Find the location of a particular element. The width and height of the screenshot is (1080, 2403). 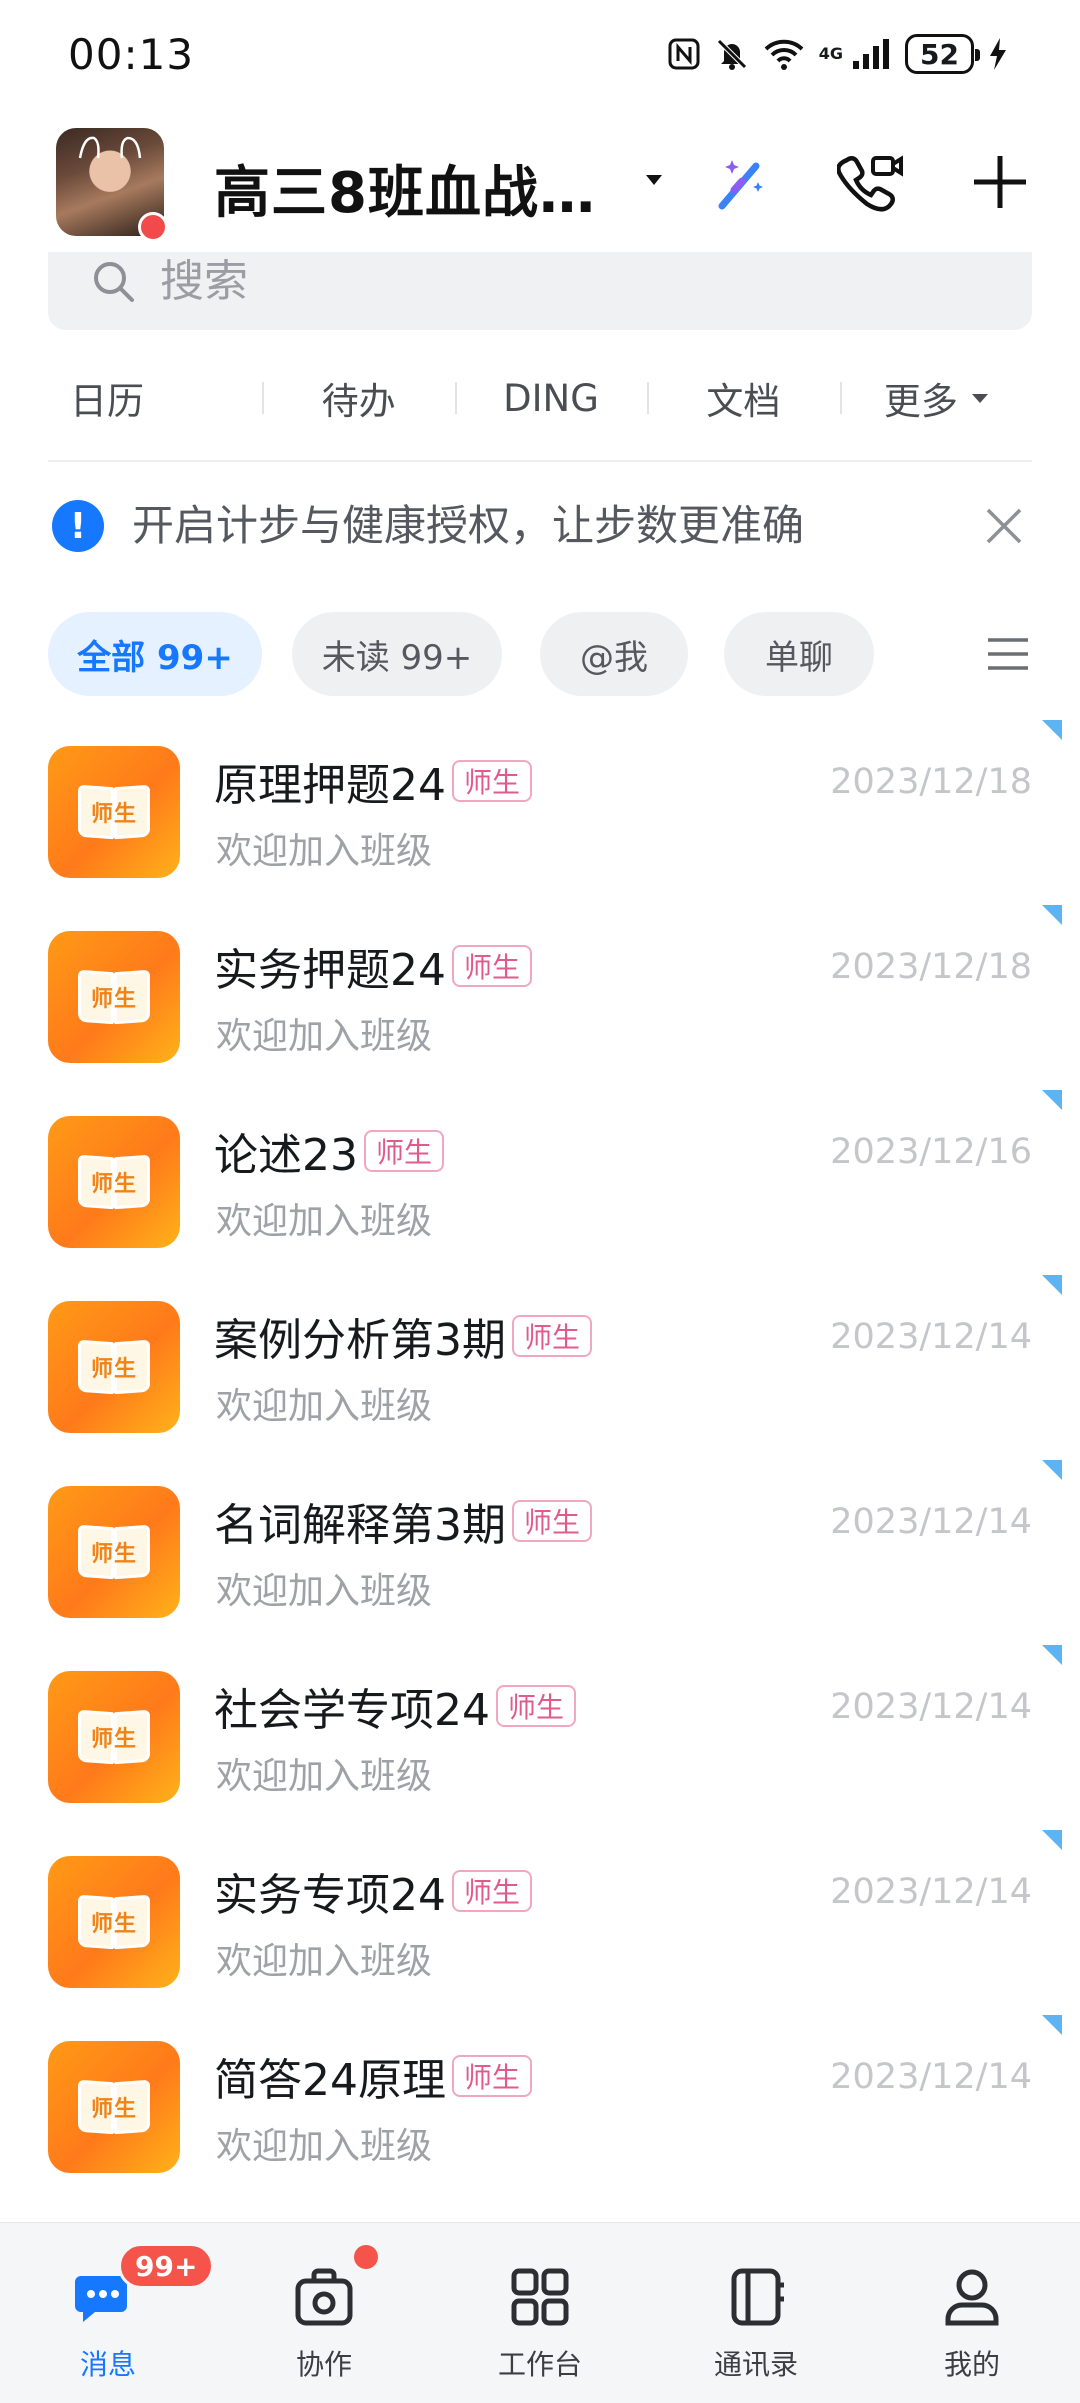

profile-icon is located at coordinates (972, 2297).